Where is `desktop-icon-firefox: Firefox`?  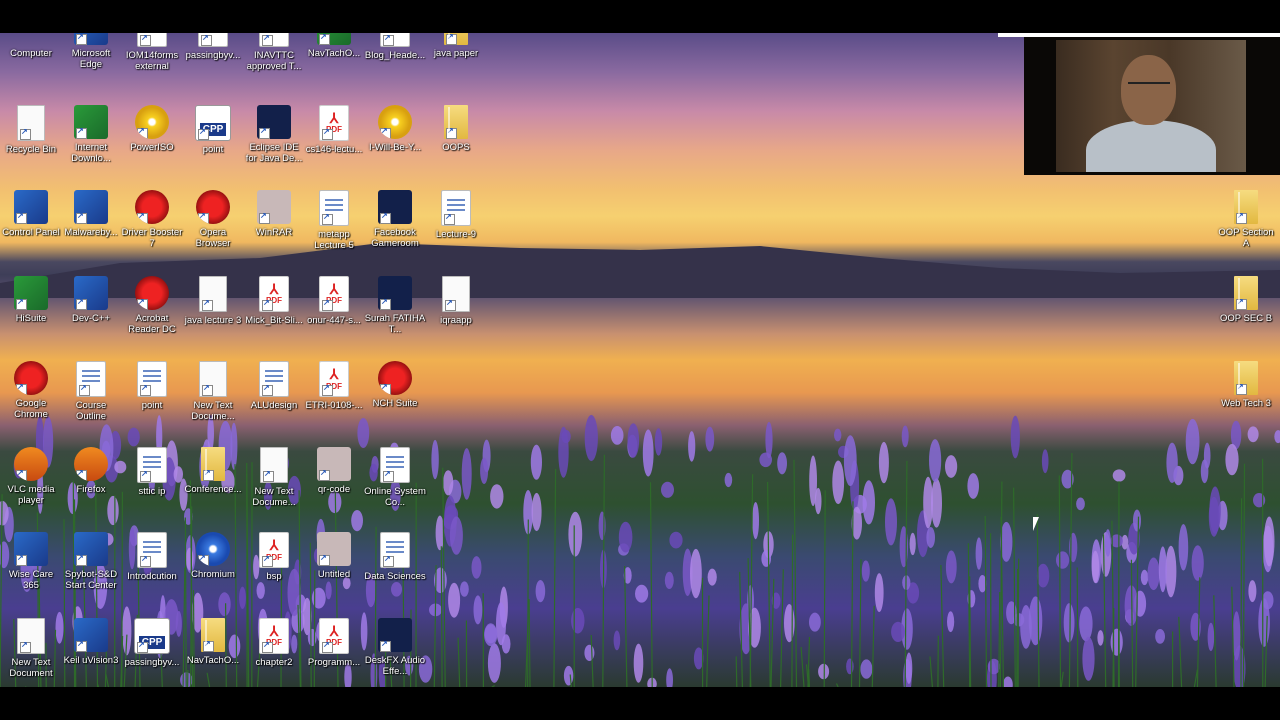
desktop-icon-firefox: Firefox is located at coordinates (91, 470).